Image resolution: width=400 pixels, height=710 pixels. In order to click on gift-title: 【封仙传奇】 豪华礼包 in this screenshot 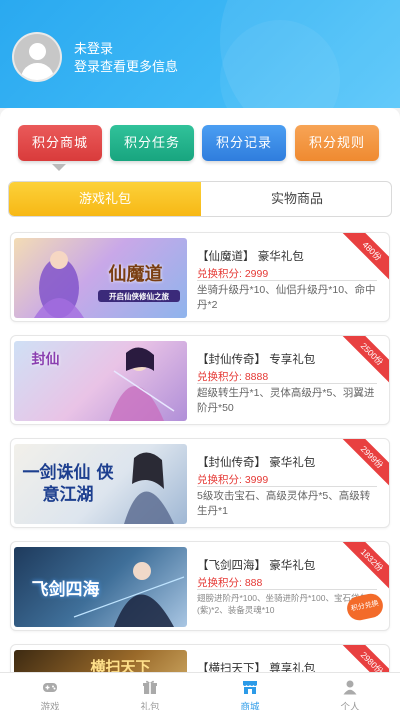, I will do `click(256, 463)`.